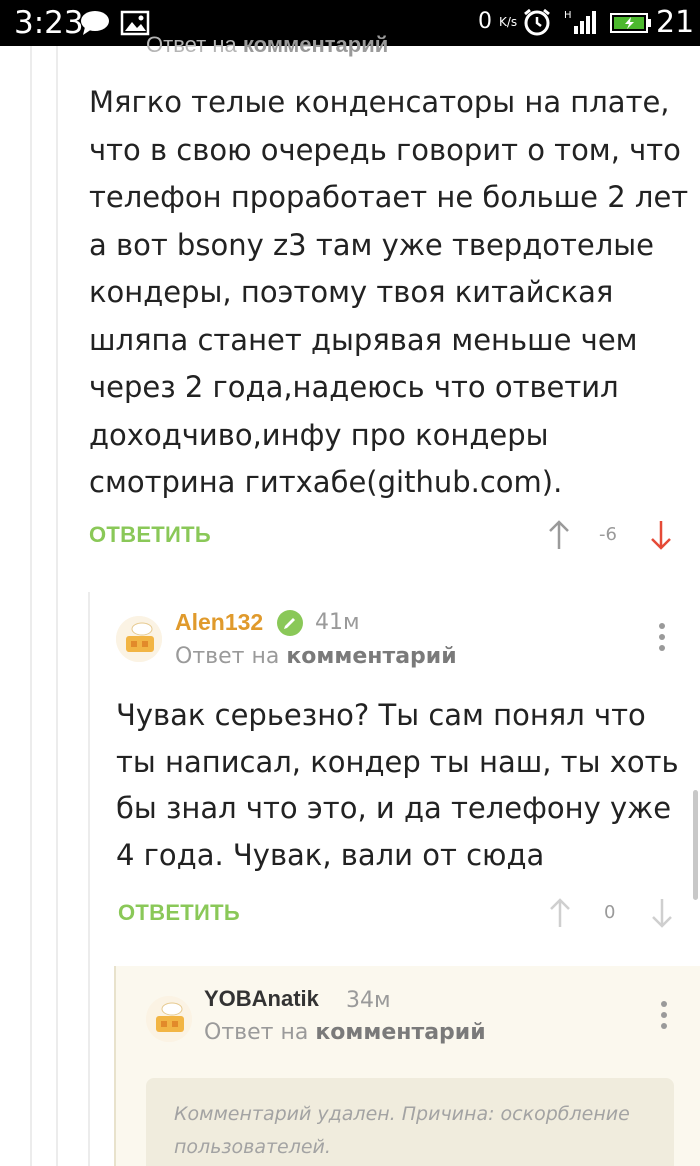 This screenshot has width=700, height=1166. Describe the element at coordinates (95, 23) in the screenshot. I see `chat-bubble-icon` at that location.